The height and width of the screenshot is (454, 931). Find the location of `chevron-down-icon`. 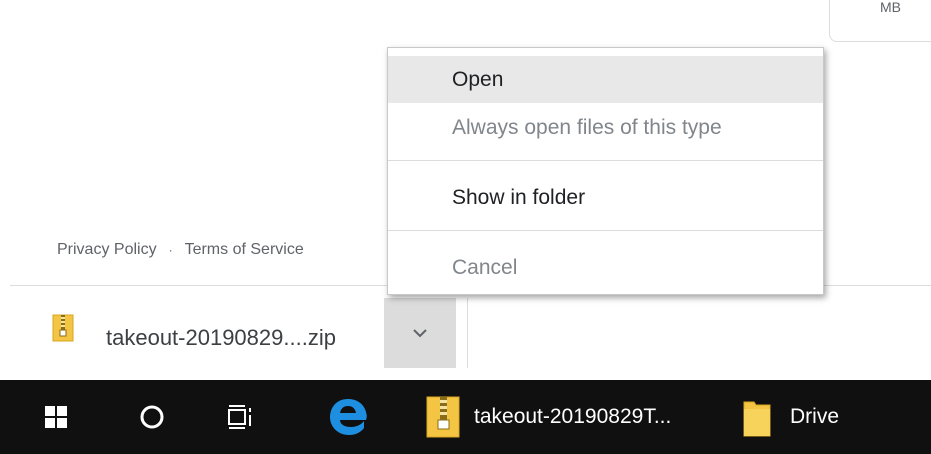

chevron-down-icon is located at coordinates (420, 333).